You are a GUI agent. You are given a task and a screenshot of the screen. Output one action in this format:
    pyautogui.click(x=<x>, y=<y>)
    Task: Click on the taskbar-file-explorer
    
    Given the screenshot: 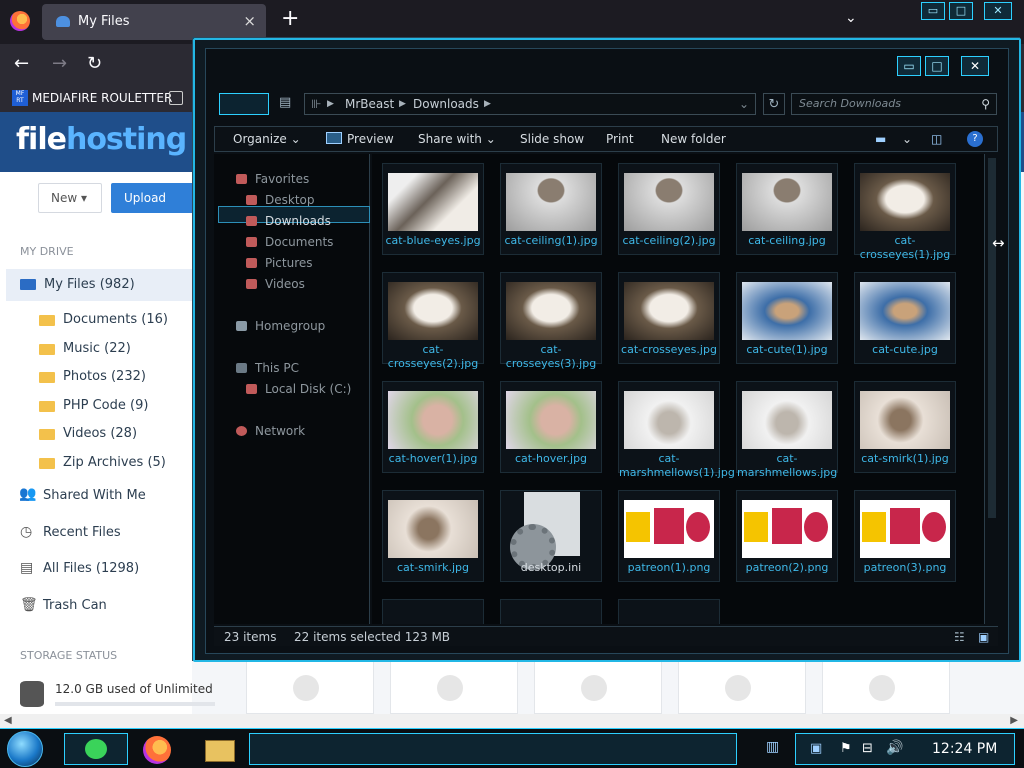 What is the action you would take?
    pyautogui.click(x=220, y=749)
    